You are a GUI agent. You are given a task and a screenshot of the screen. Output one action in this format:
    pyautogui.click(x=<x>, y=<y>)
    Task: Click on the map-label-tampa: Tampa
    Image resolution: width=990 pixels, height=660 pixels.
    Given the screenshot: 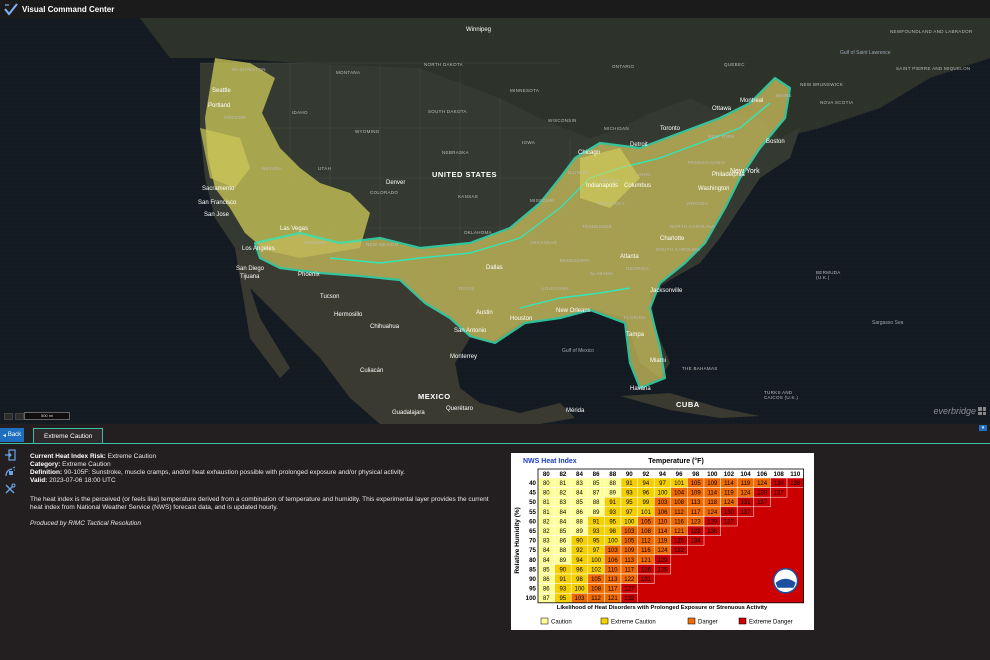 What is the action you would take?
    pyautogui.click(x=635, y=335)
    